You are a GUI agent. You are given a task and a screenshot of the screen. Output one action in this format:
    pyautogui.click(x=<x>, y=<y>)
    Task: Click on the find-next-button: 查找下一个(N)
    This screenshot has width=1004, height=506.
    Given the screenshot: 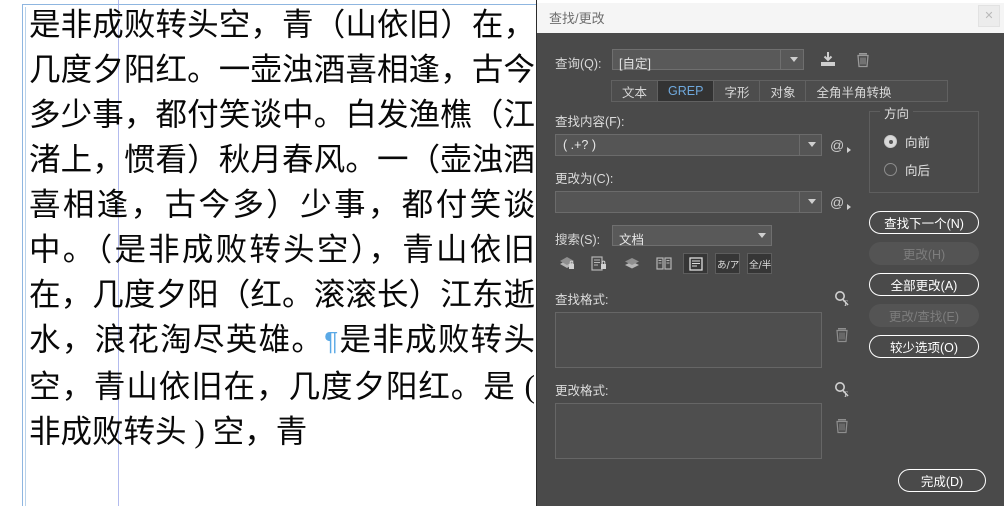 What is the action you would take?
    pyautogui.click(x=924, y=222)
    